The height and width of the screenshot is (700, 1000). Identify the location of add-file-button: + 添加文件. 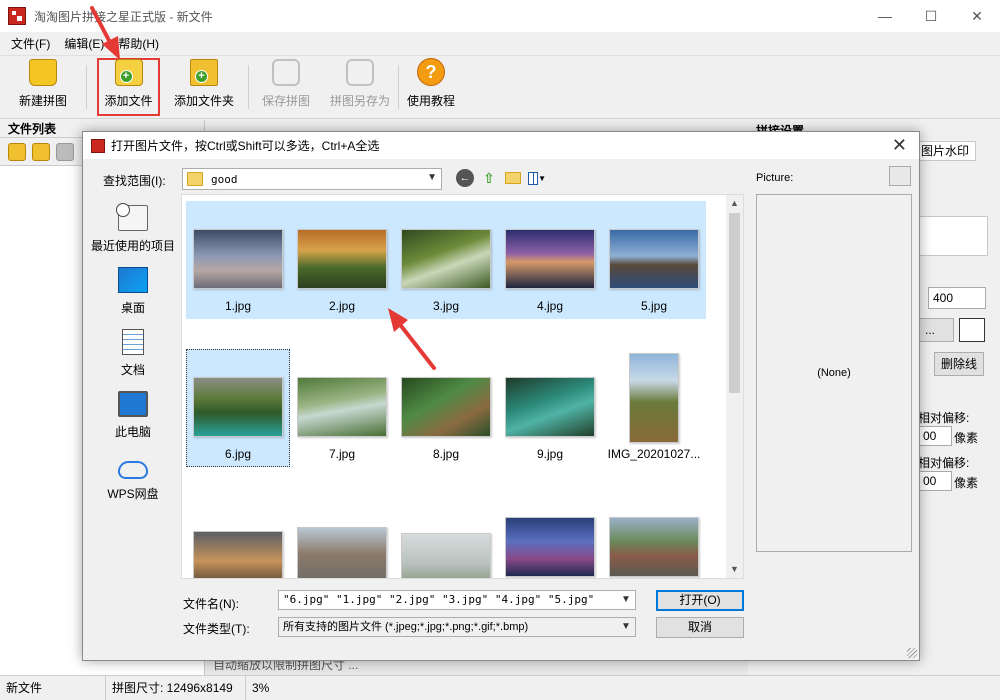
(128, 87).